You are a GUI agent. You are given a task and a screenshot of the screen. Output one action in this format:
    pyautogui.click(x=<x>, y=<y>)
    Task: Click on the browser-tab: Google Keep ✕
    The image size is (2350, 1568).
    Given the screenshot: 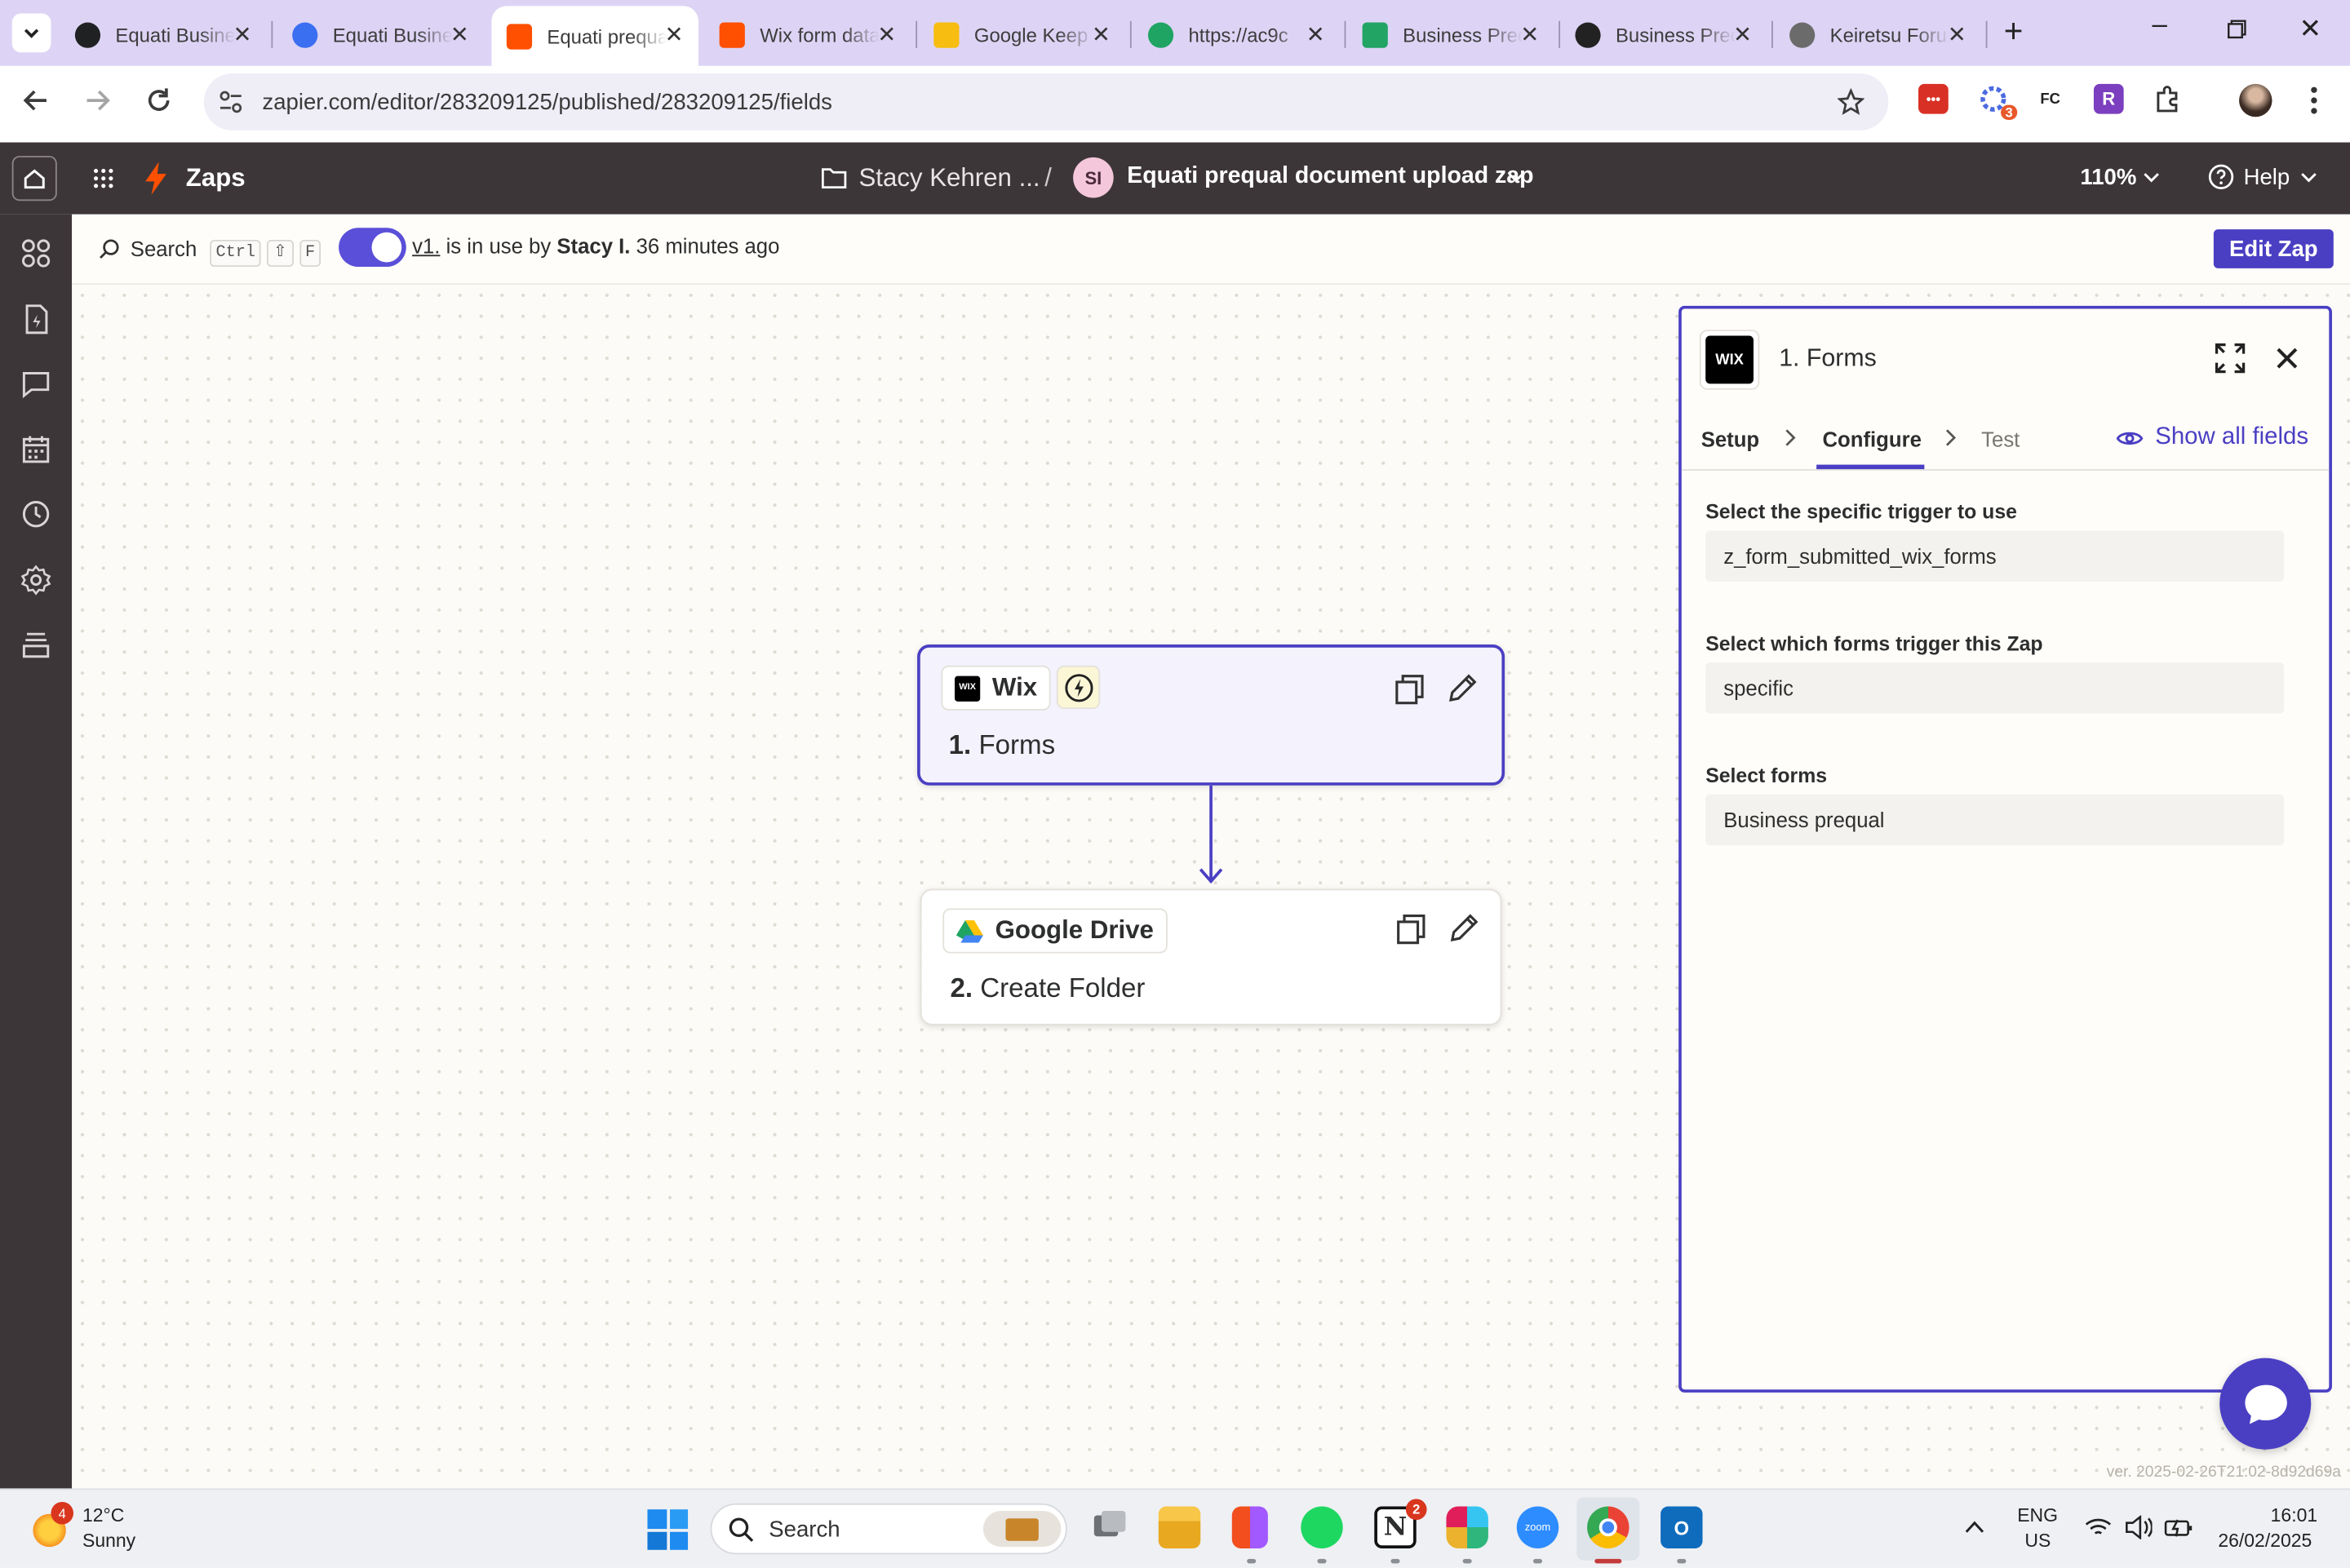 What is the action you would take?
    pyautogui.click(x=1022, y=34)
    